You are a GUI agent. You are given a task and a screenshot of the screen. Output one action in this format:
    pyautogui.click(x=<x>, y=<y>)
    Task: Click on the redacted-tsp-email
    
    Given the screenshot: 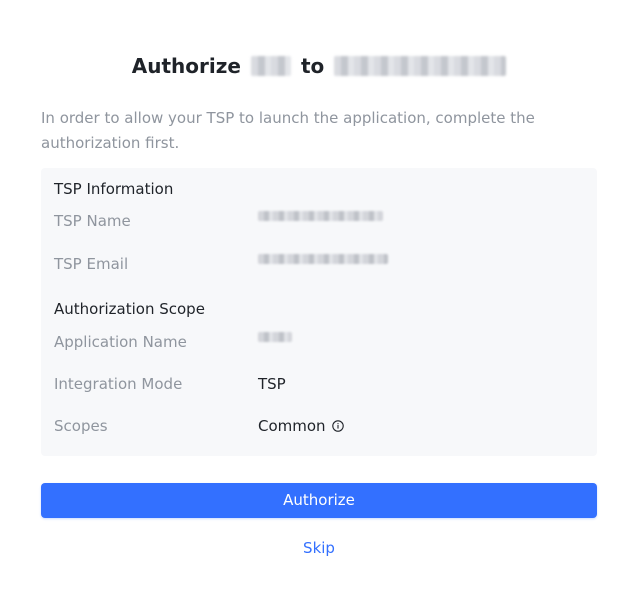 What is the action you would take?
    pyautogui.click(x=323, y=259)
    